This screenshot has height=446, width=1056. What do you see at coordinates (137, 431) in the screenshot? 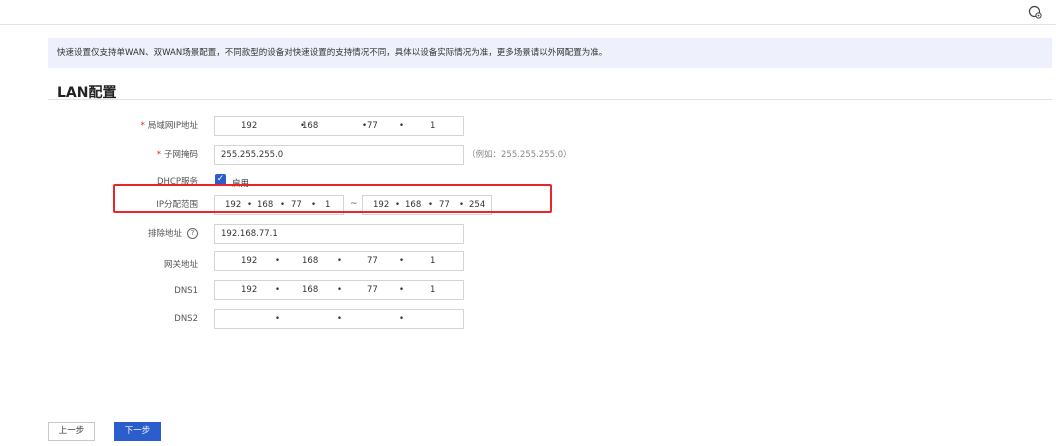
I see `next-step-button: 下一步` at bounding box center [137, 431].